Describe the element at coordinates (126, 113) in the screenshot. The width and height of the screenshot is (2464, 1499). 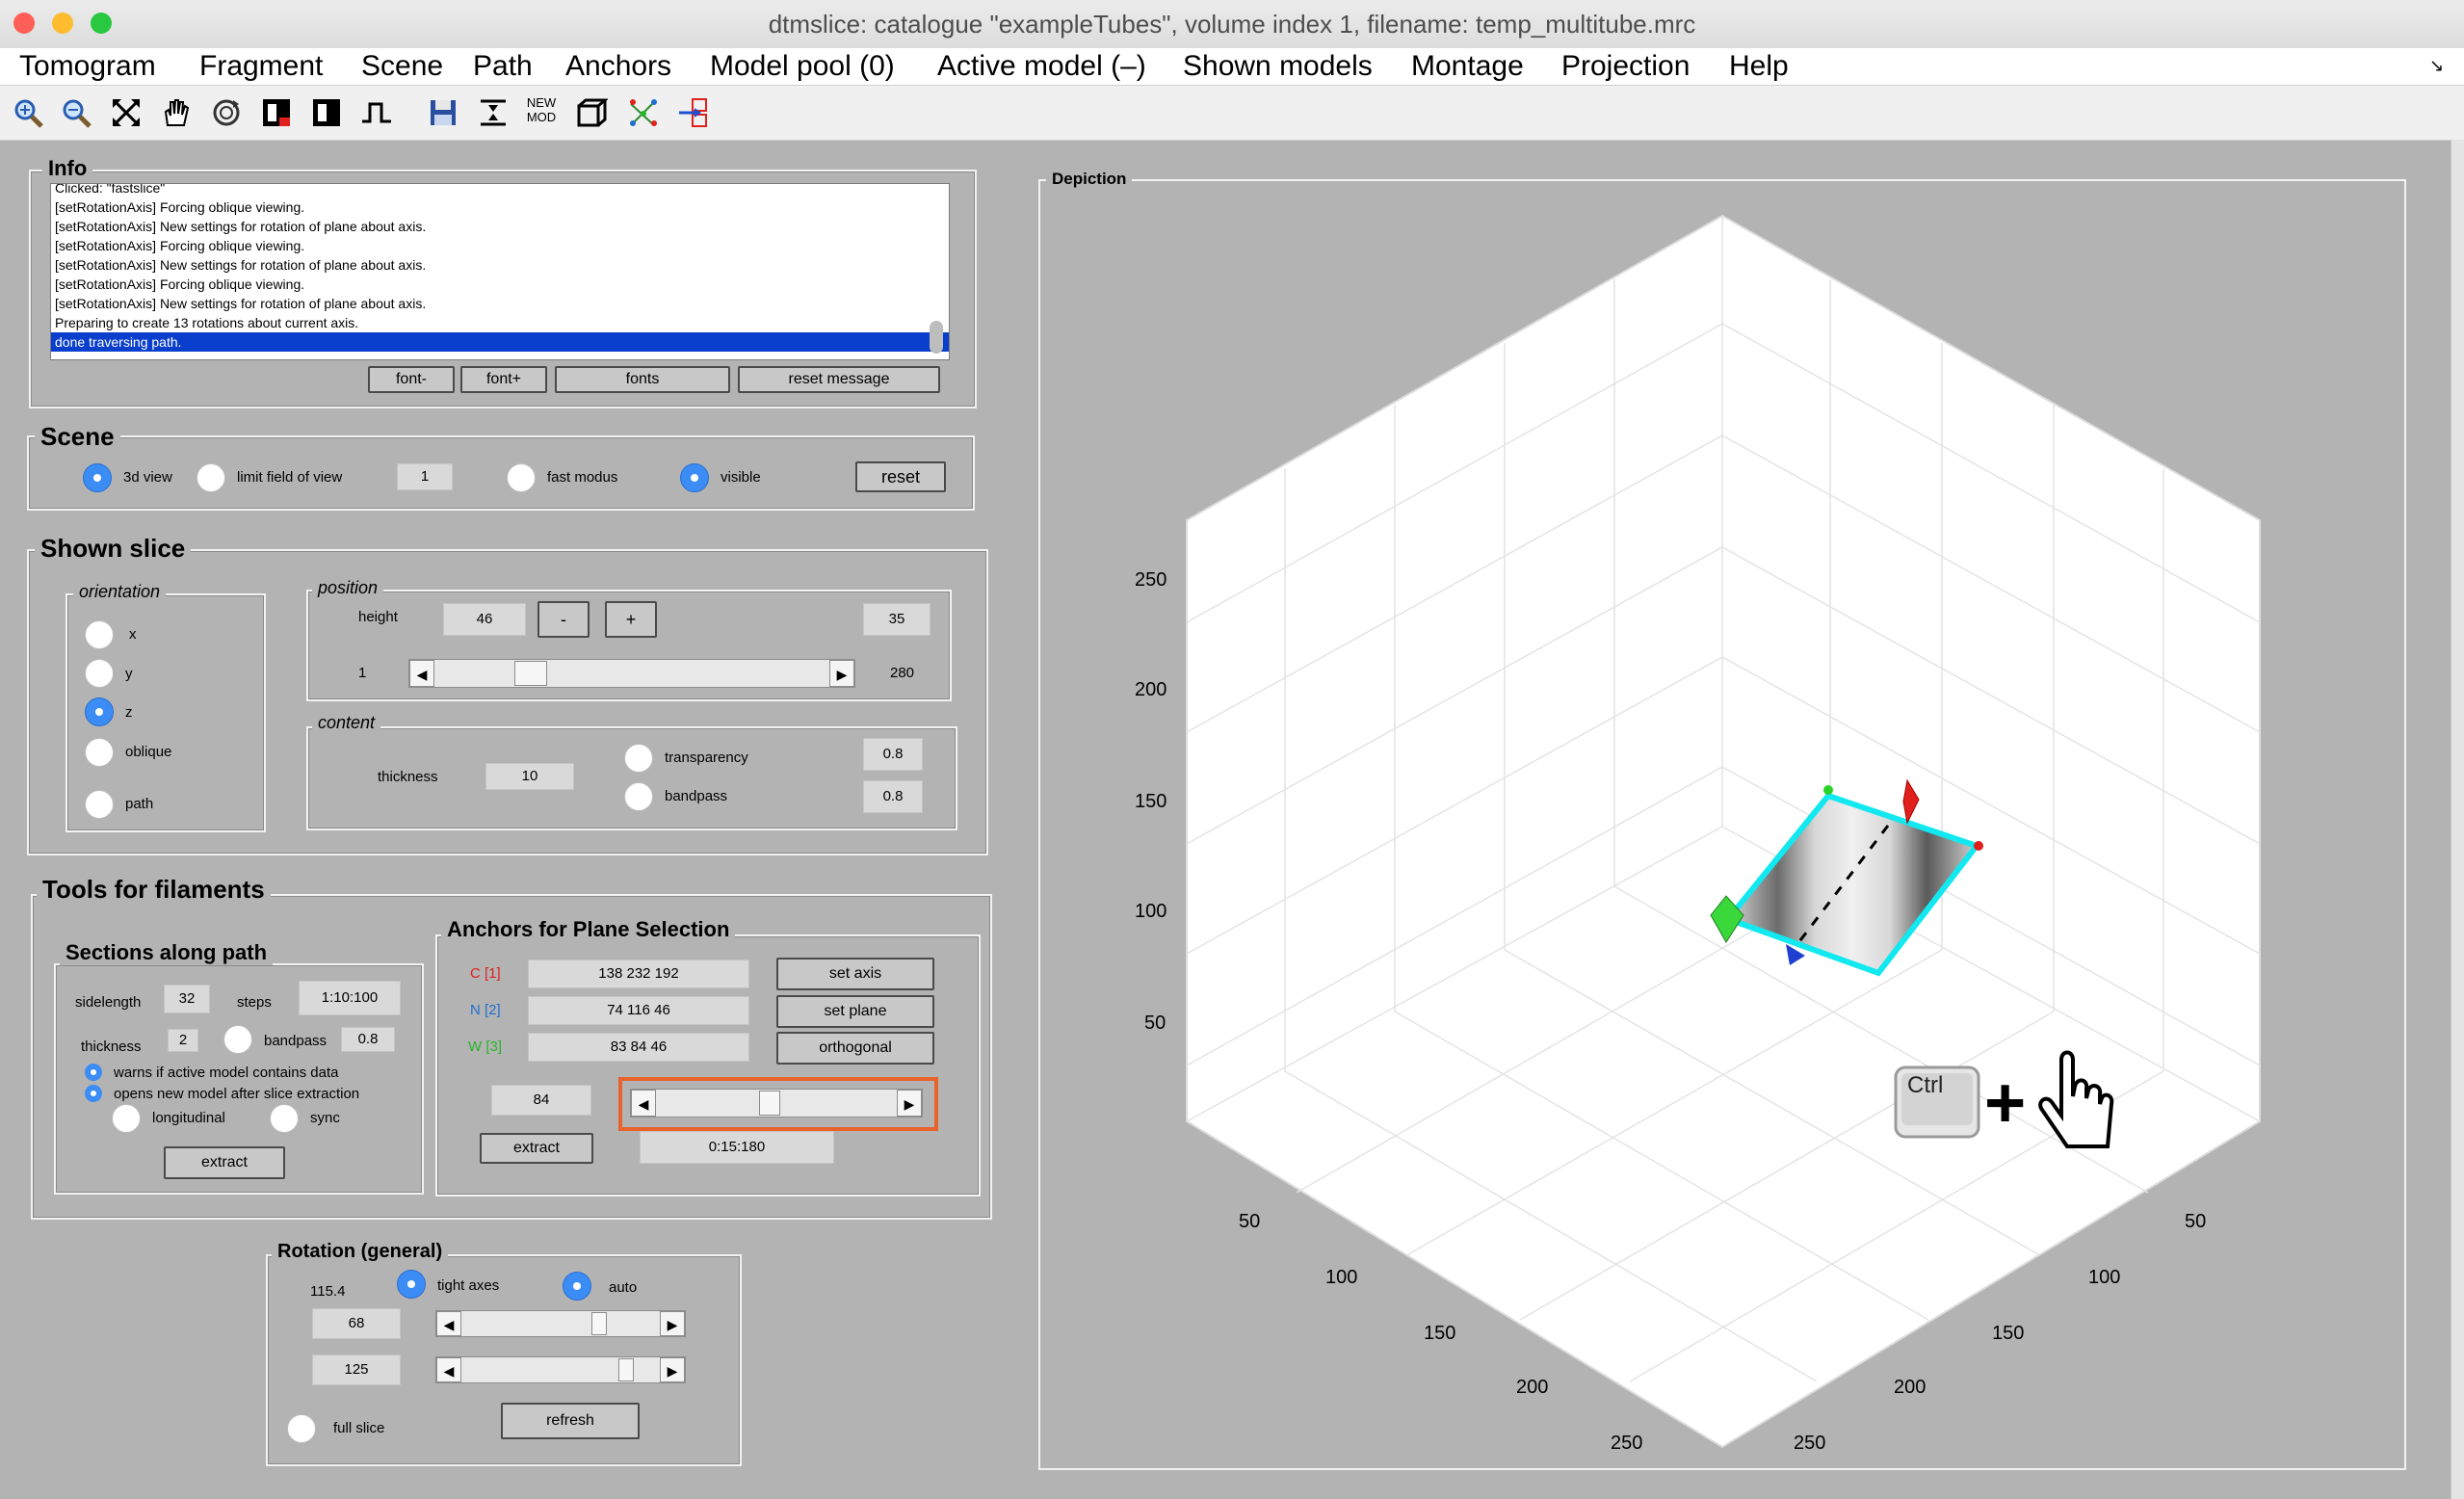
I see `fit-icon` at that location.